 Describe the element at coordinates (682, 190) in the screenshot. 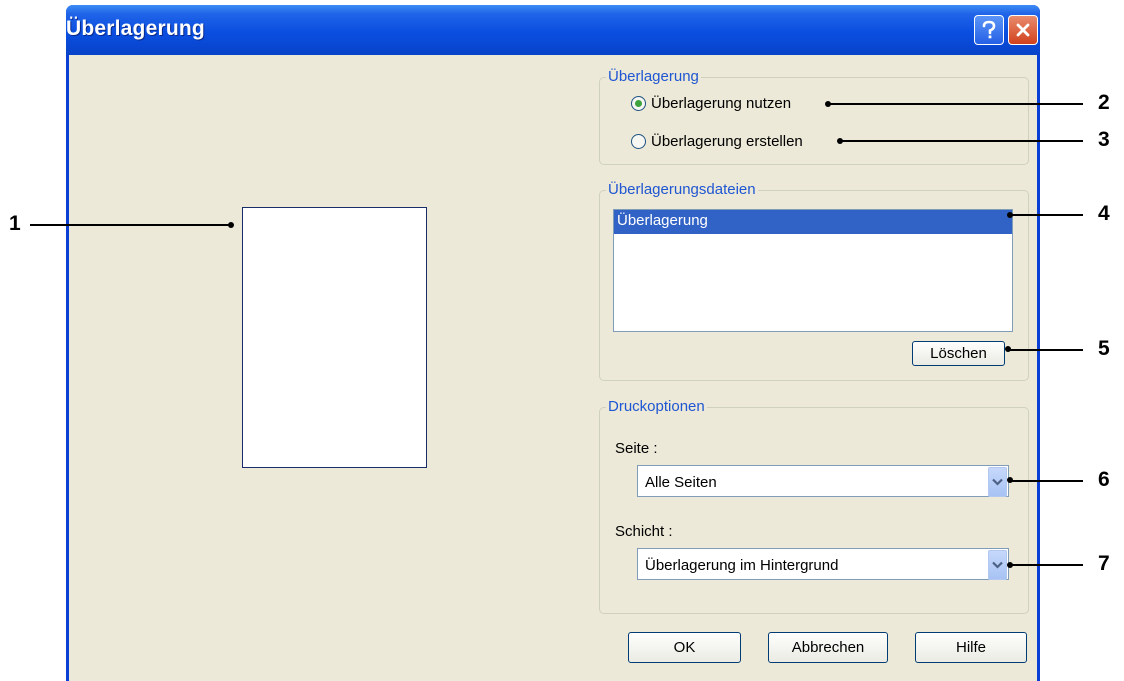

I see `overlay-files-legend: Überlagerungsdateien` at that location.